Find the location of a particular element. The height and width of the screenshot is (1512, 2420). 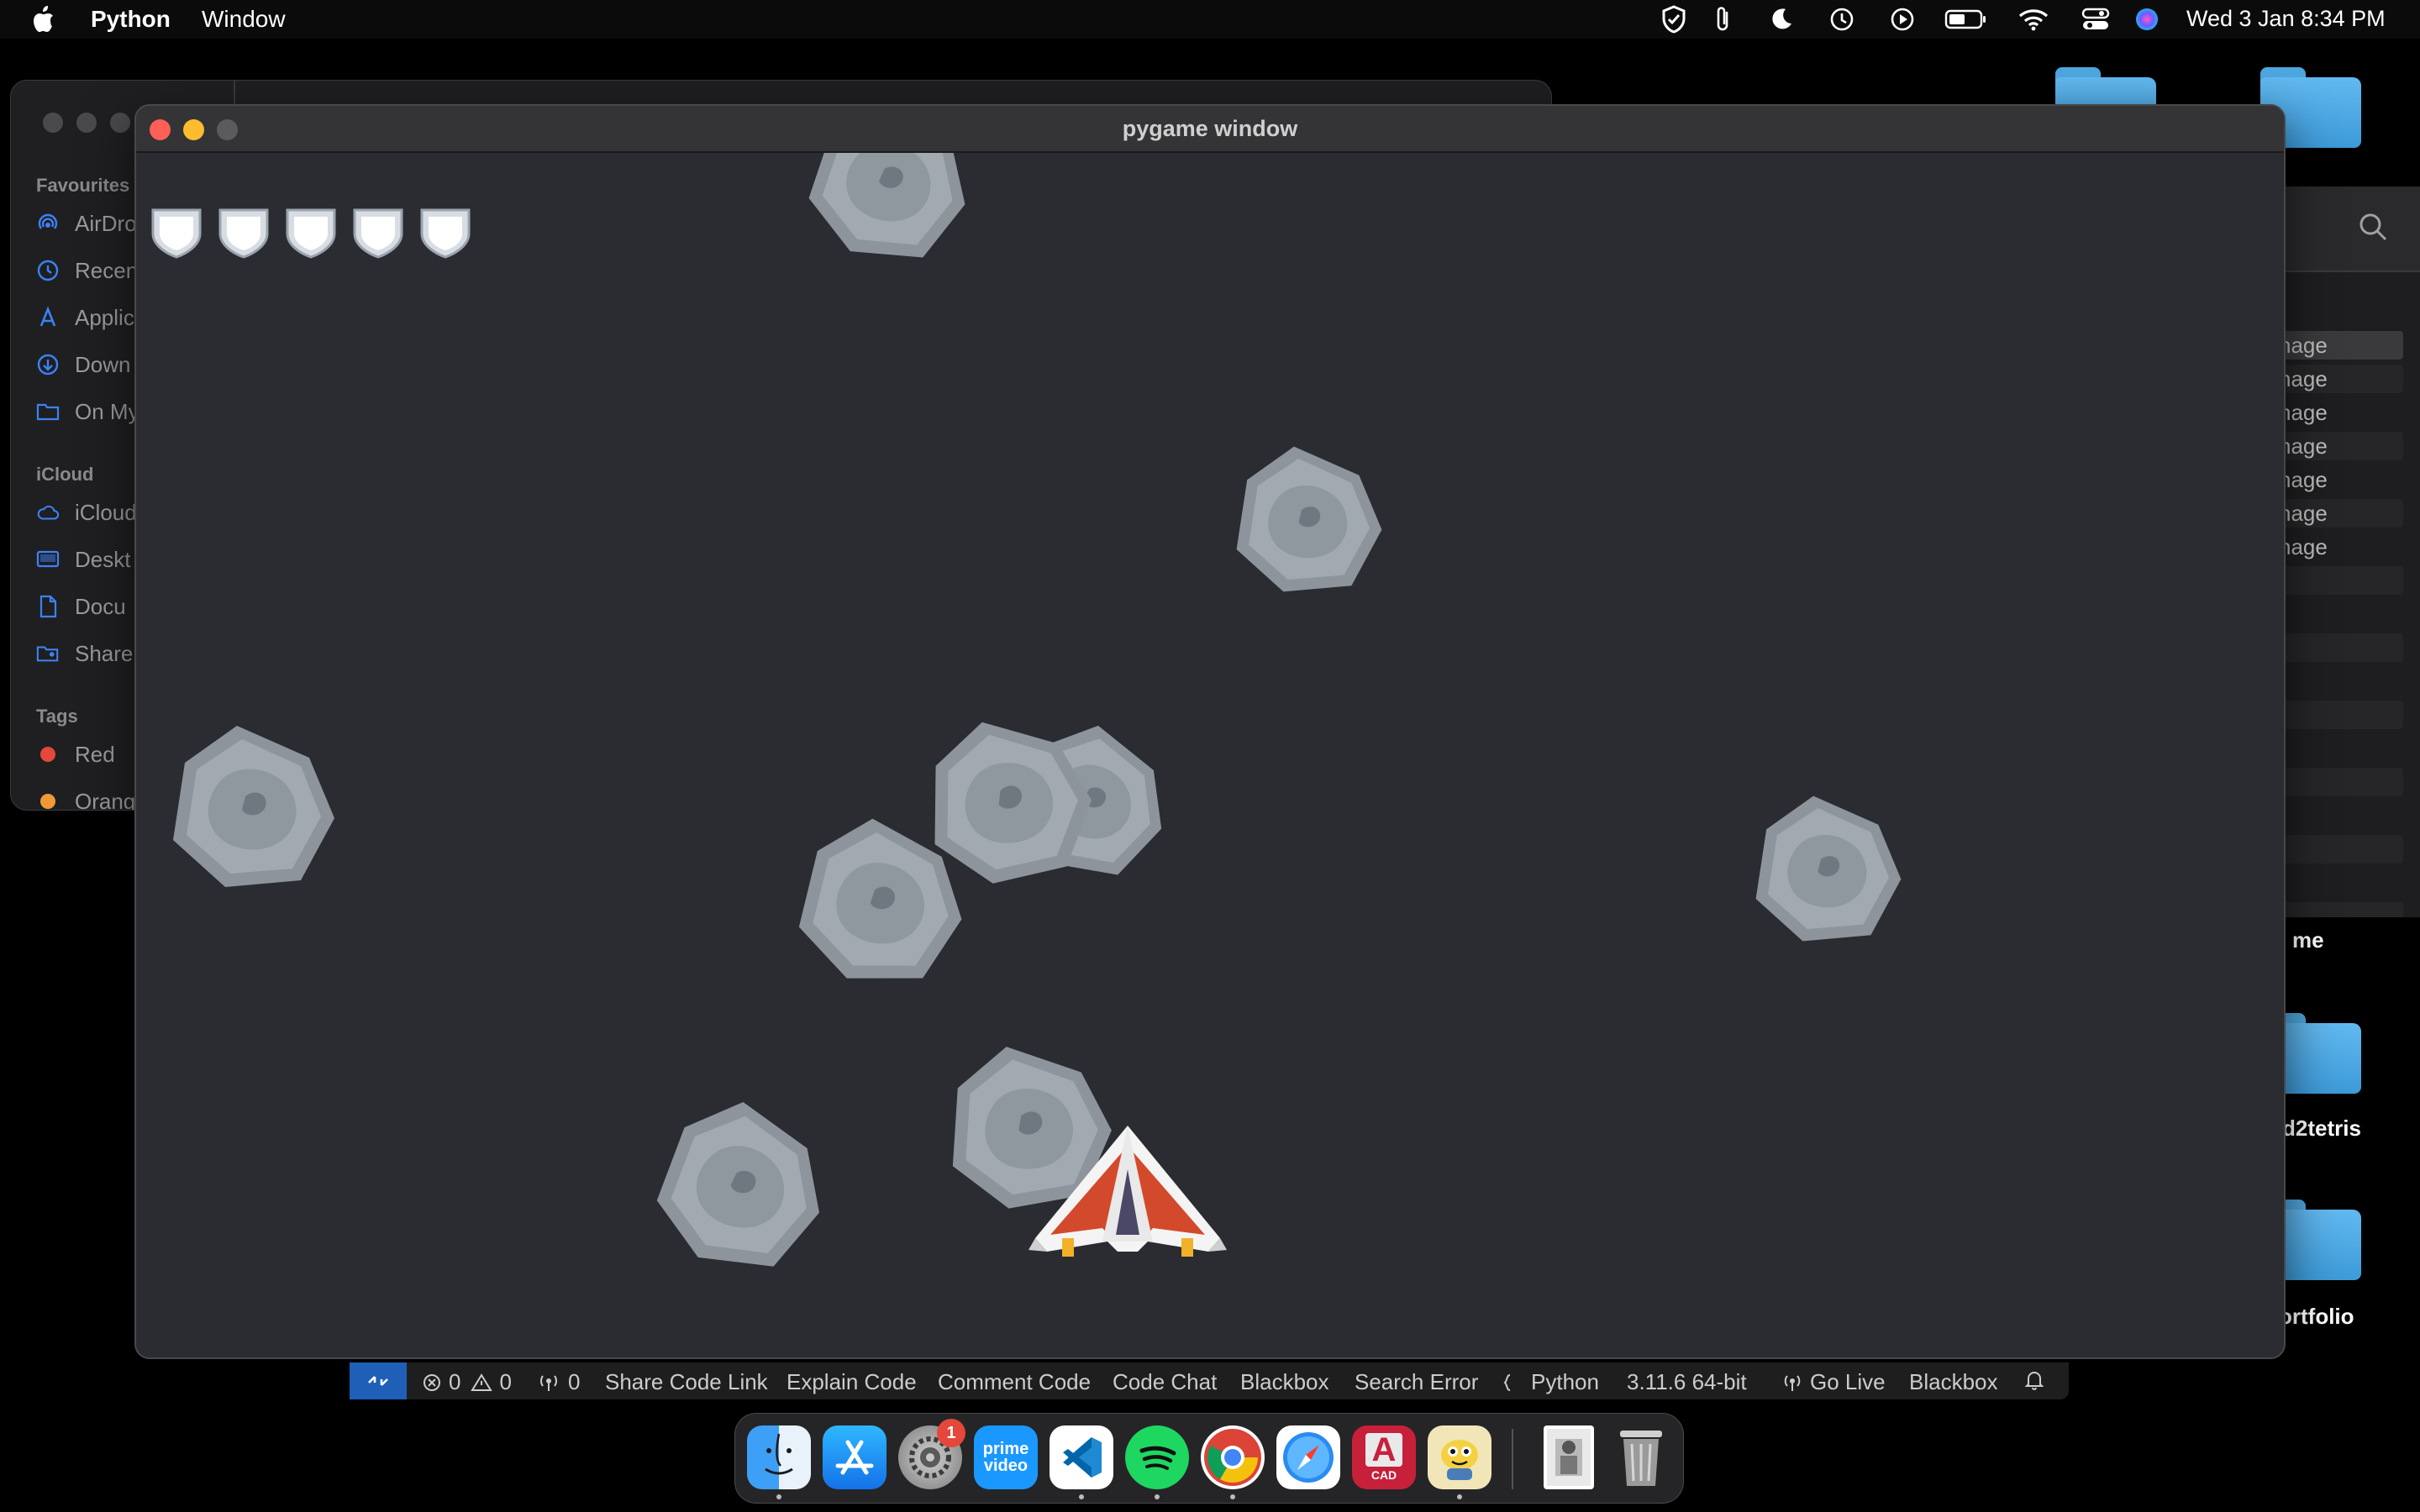

shared-folder-icon is located at coordinates (48, 653).